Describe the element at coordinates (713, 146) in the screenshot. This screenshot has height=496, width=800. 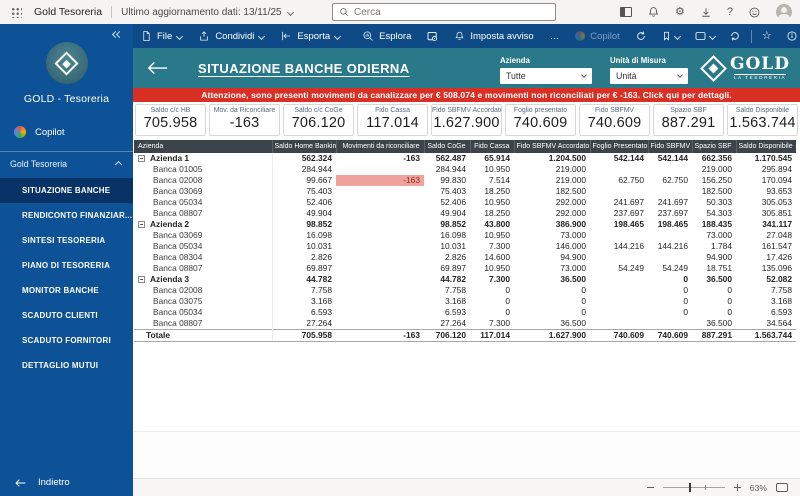
I see `column-header: Spazio SBF` at that location.